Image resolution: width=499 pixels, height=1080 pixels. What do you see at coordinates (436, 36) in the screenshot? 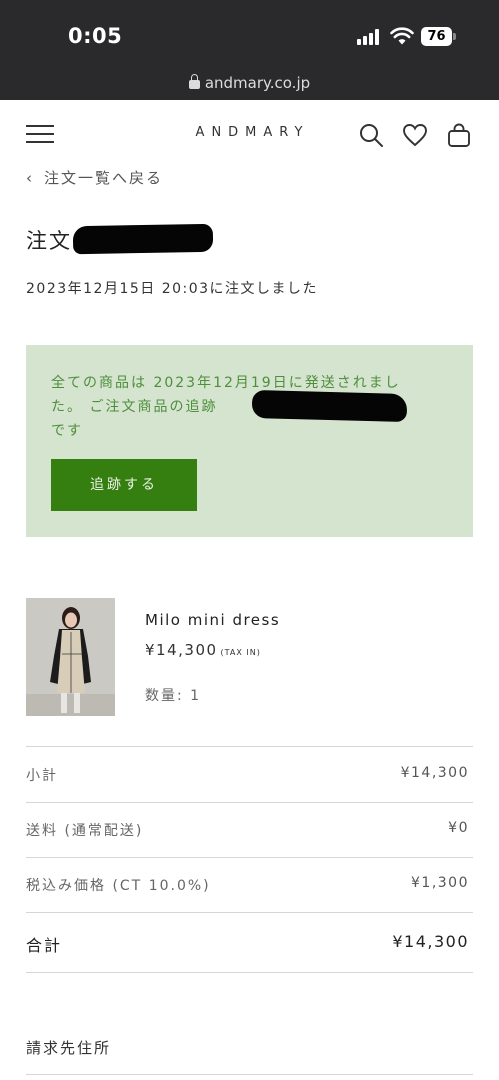
I see `battery-level: 76` at bounding box center [436, 36].